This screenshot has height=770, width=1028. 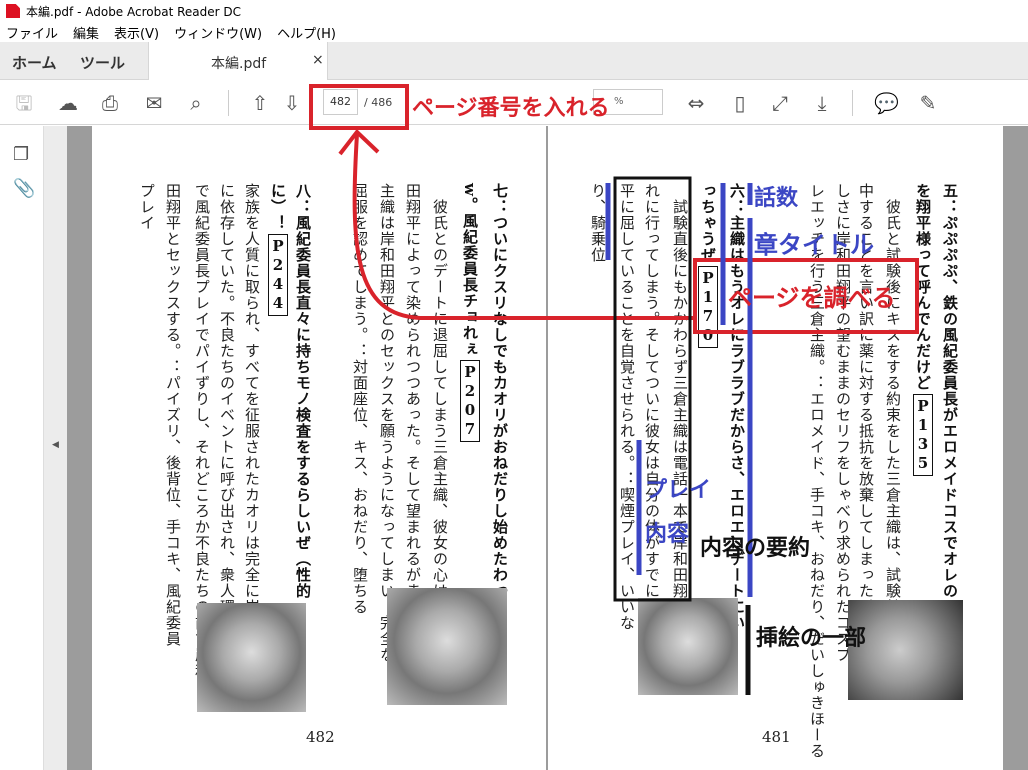 I want to click on annotation-arrow, so click(x=523, y=226).